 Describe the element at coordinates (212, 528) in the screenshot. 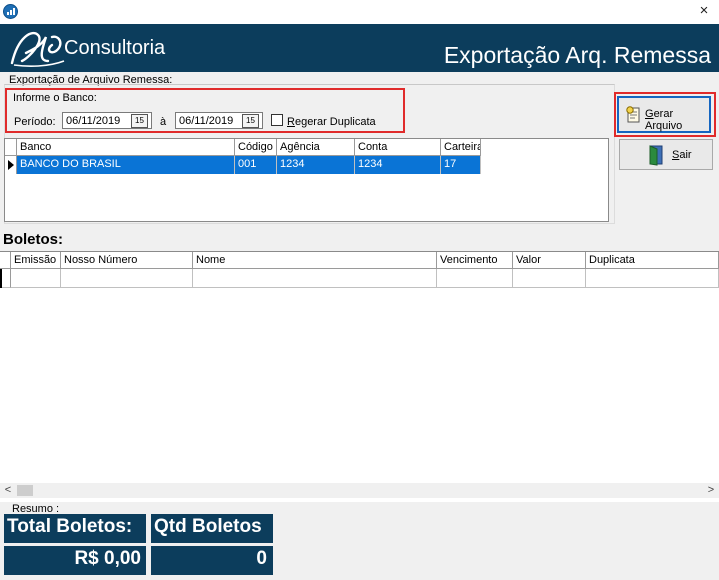

I see `qtd-boletos-label: Qtd Boletos` at that location.